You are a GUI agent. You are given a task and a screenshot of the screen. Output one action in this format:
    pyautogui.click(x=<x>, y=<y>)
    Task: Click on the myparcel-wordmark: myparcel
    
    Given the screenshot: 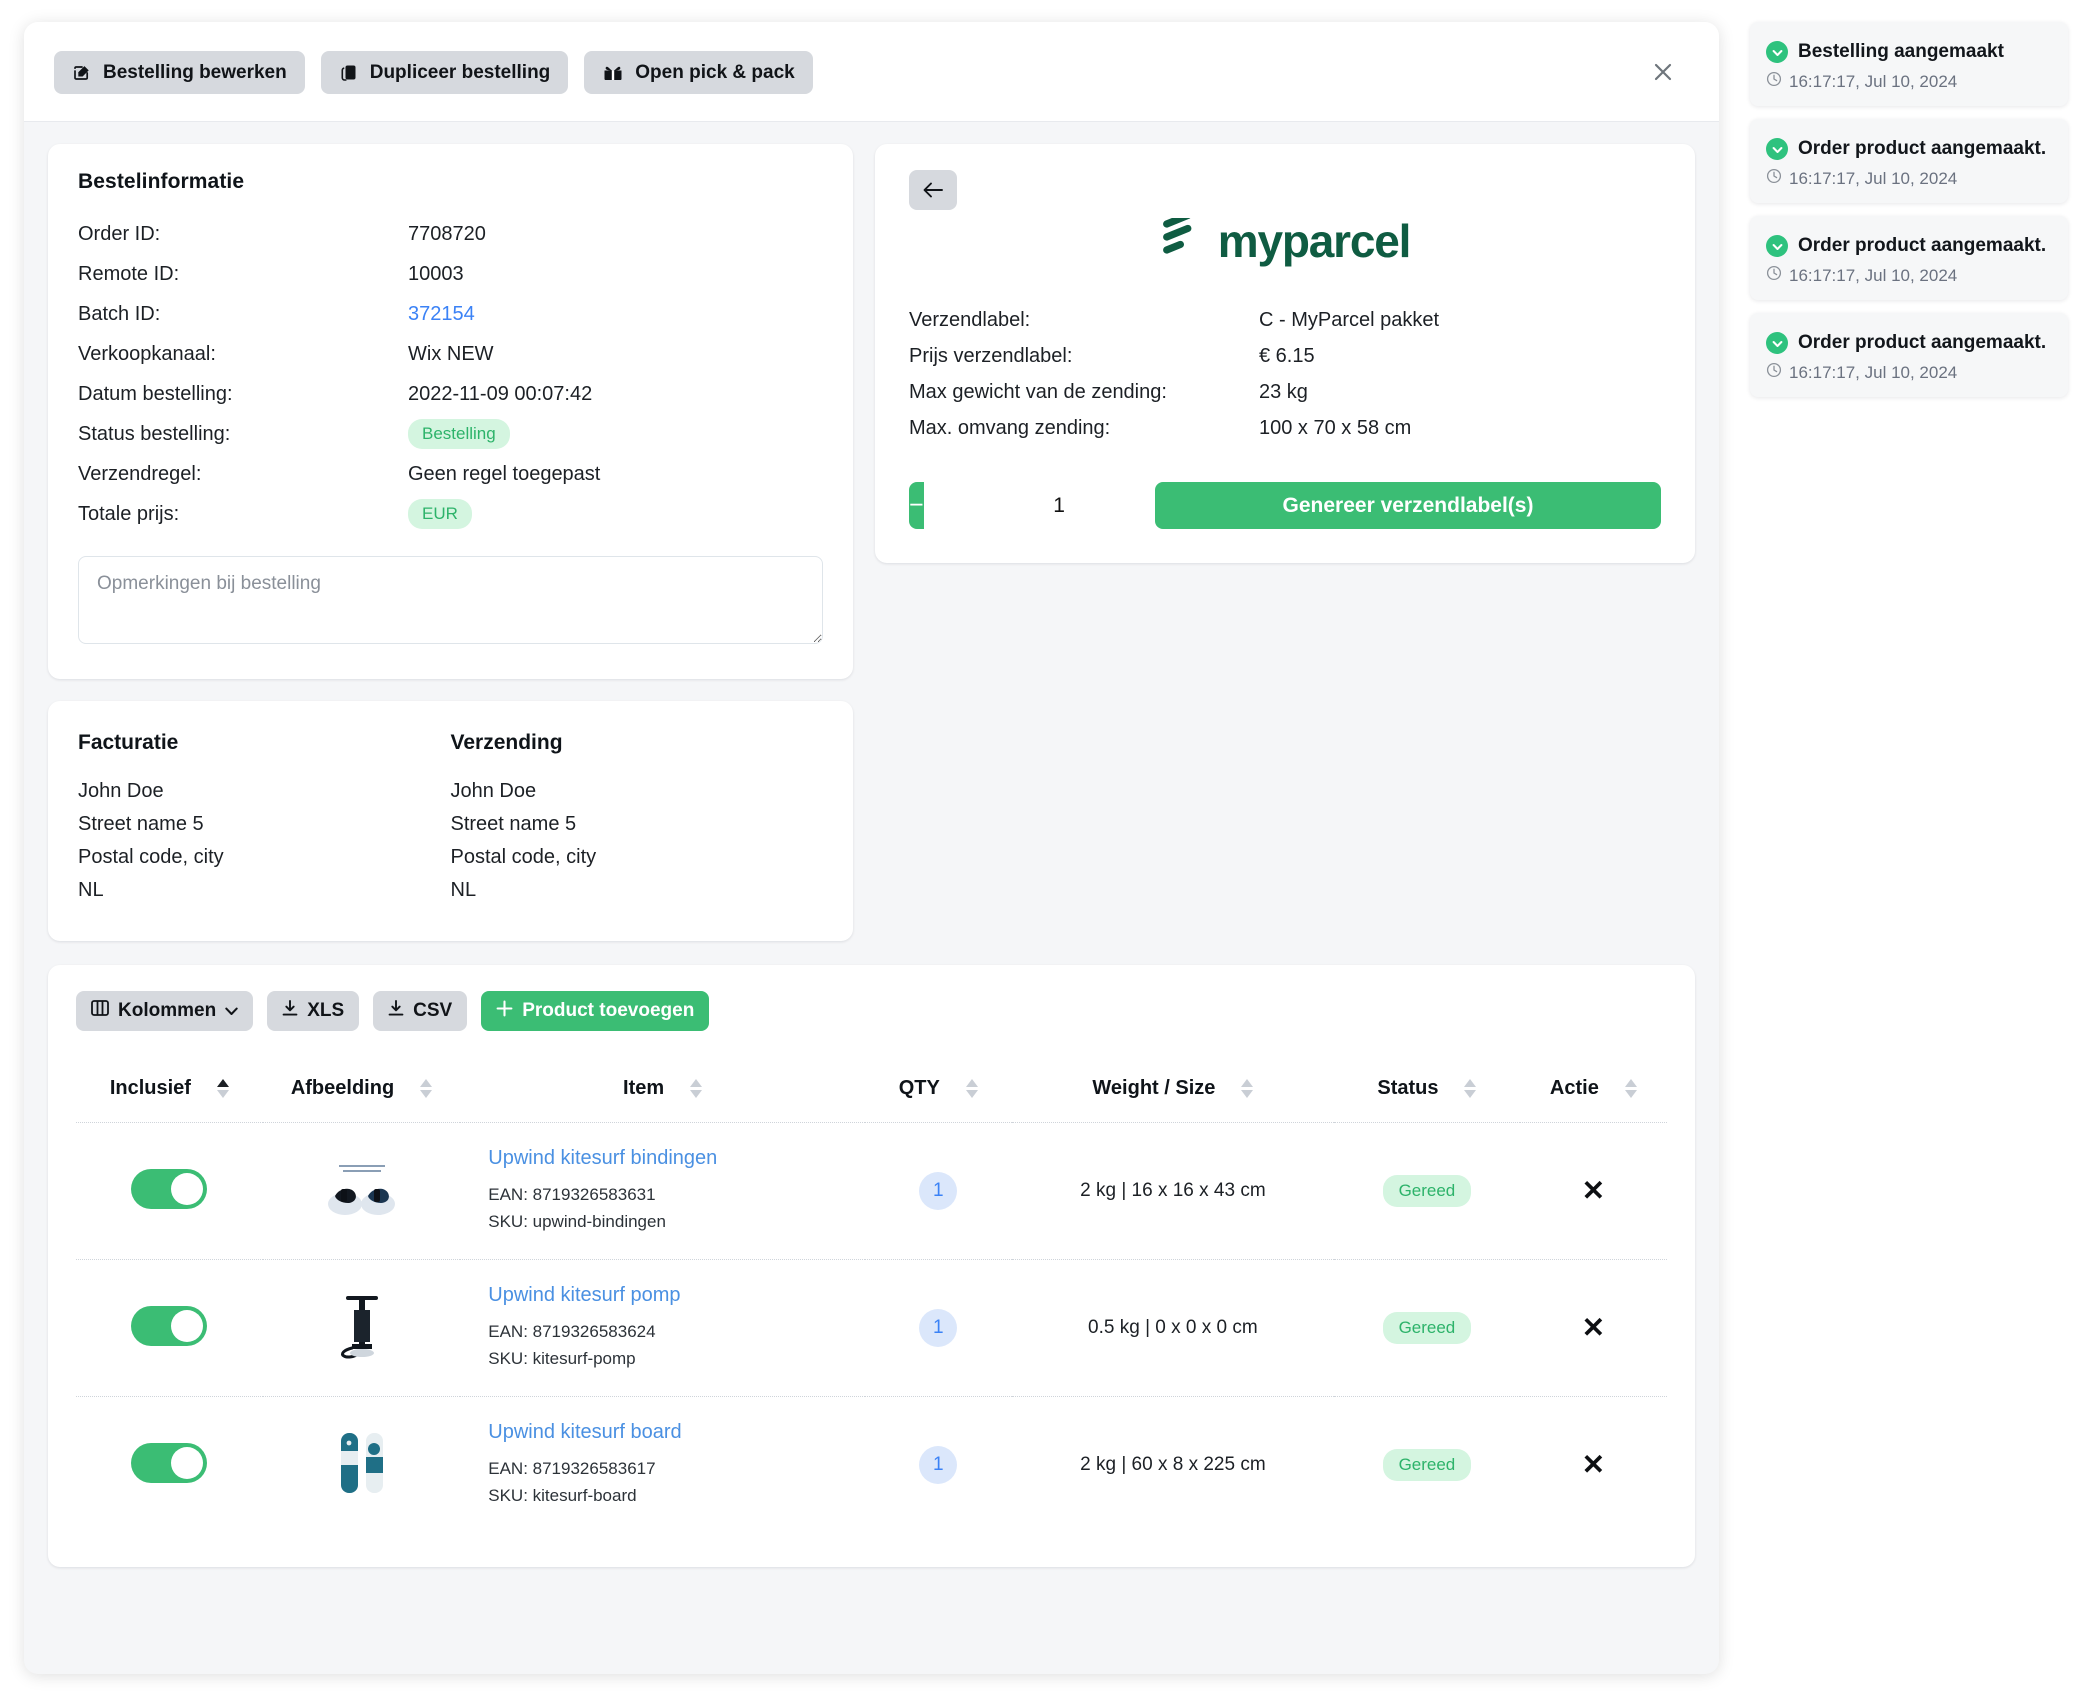 What is the action you would take?
    pyautogui.click(x=1314, y=241)
    